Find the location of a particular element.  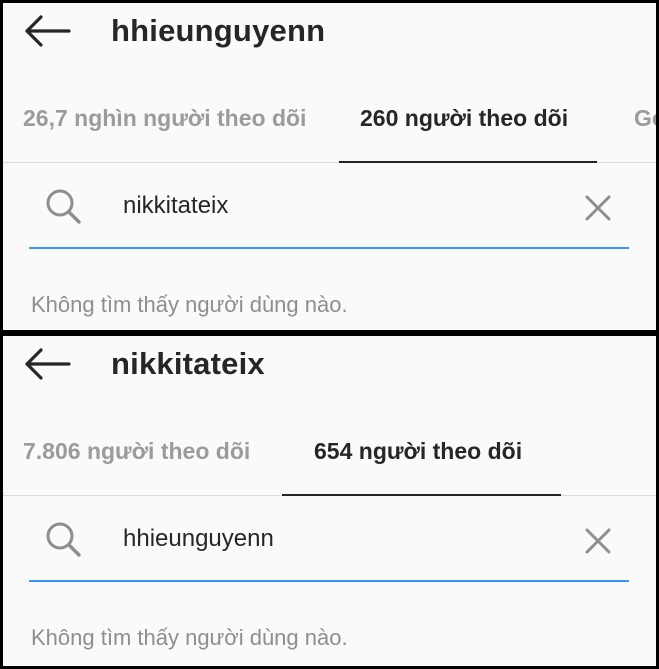

tab-followers: 7.806 người theo dõi is located at coordinates (136, 451).